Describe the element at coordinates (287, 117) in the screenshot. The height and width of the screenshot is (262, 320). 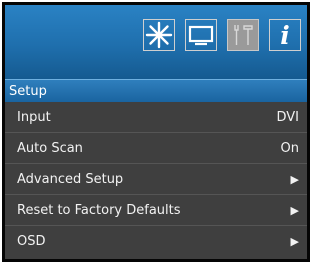
I see `menu-item-value: DVI` at that location.